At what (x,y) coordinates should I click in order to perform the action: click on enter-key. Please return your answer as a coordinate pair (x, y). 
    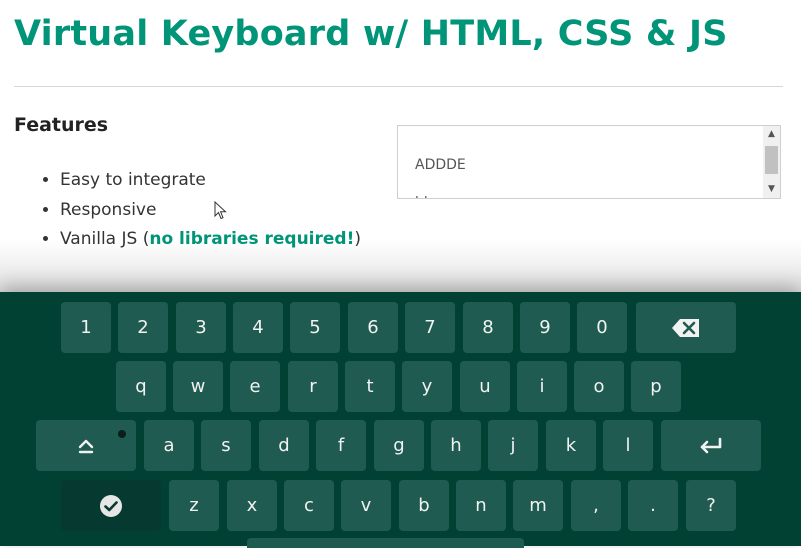
    Looking at the image, I should click on (711, 445).